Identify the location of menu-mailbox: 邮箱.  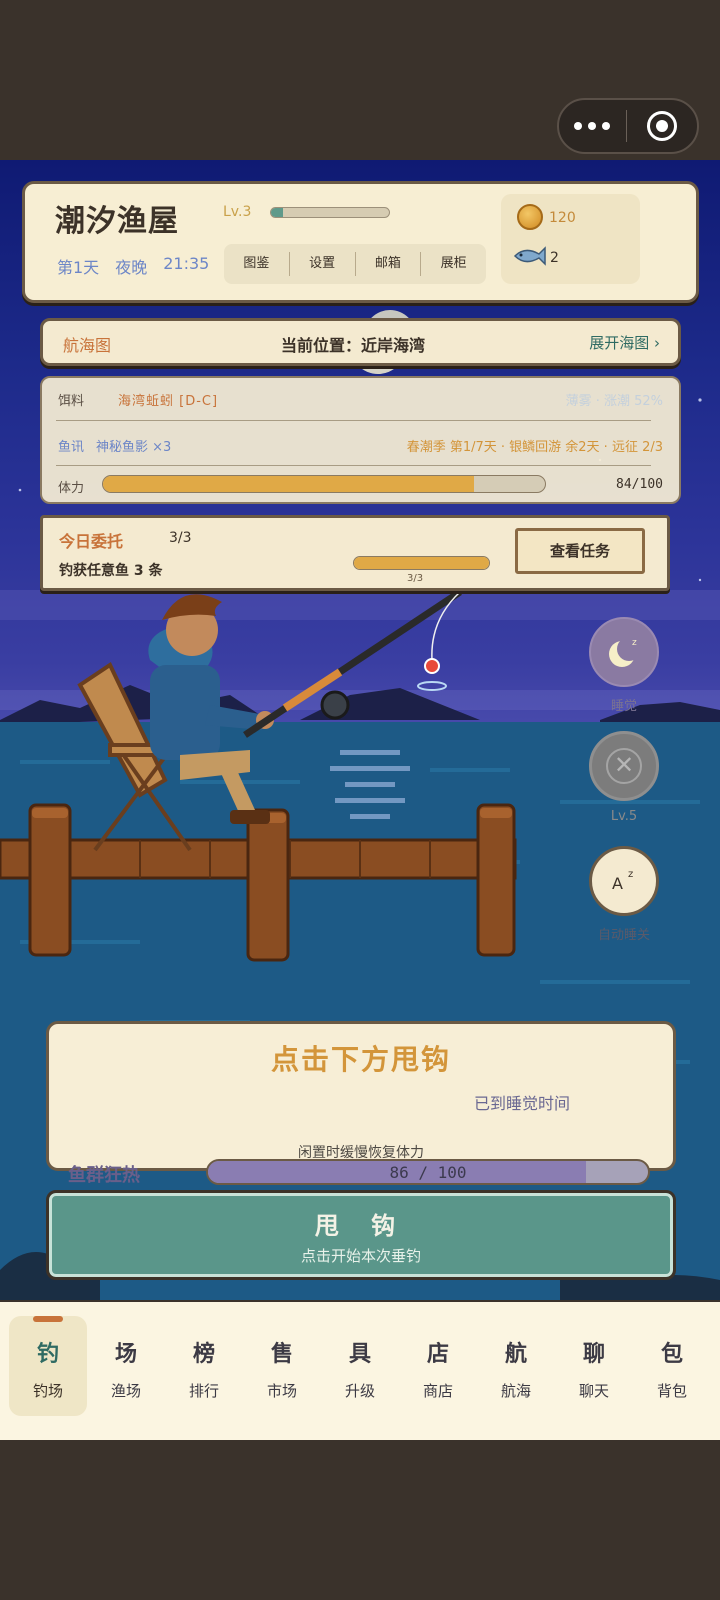
(389, 264).